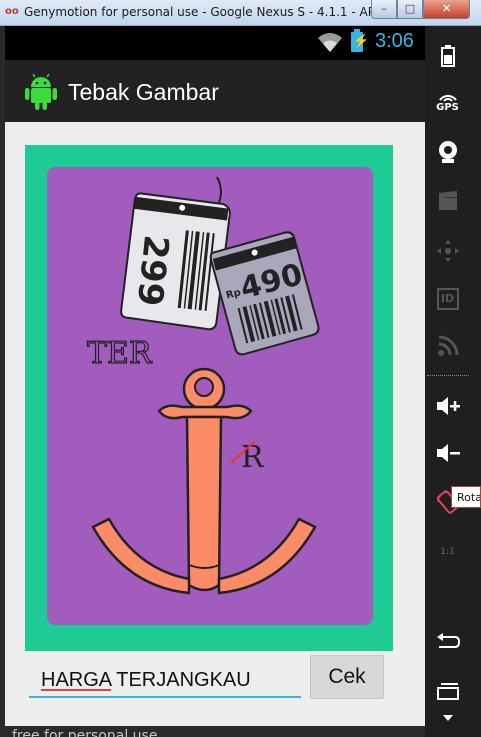  Describe the element at coordinates (41, 92) in the screenshot. I see `android-logo-icon` at that location.